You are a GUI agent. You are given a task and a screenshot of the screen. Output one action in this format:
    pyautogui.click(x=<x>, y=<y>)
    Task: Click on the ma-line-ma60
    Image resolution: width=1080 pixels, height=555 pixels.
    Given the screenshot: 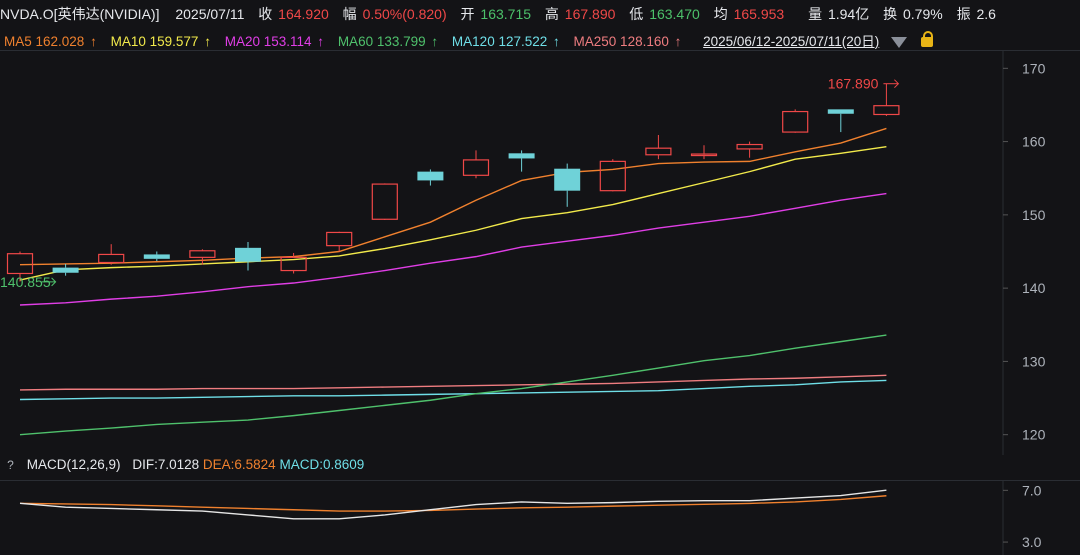 What is the action you would take?
    pyautogui.click(x=453, y=385)
    